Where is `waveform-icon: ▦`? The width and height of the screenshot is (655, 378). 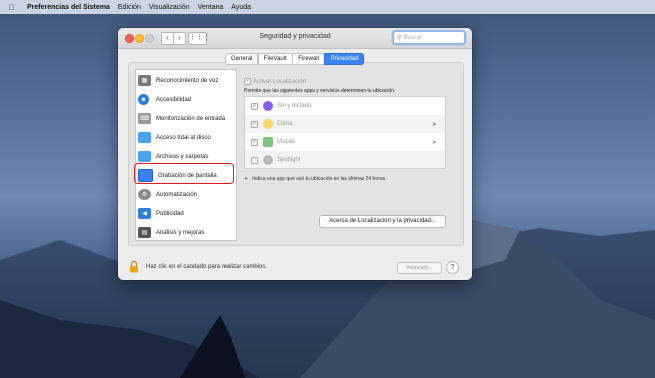 waveform-icon: ▦ is located at coordinates (144, 80).